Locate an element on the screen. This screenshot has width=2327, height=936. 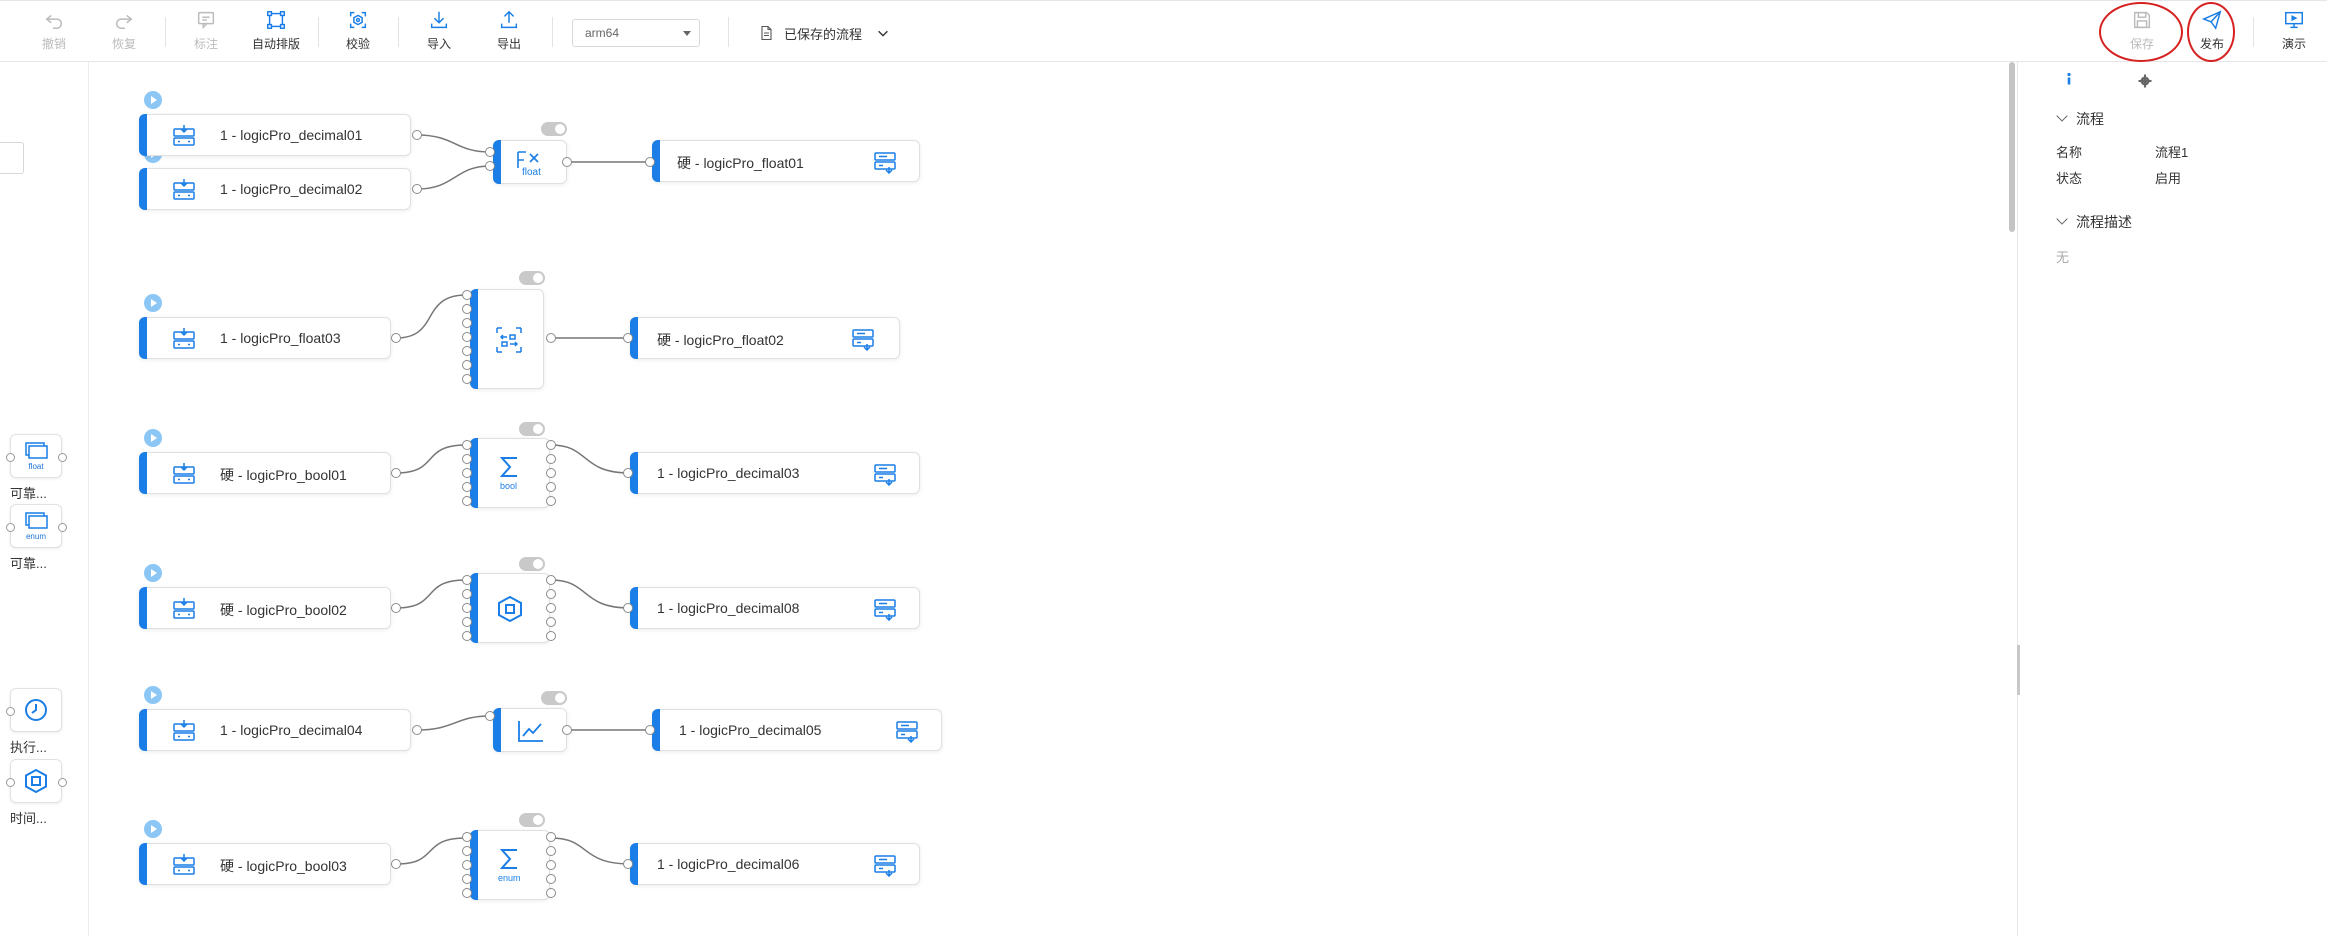
section-flow-title: 流程 is located at coordinates (2090, 119).